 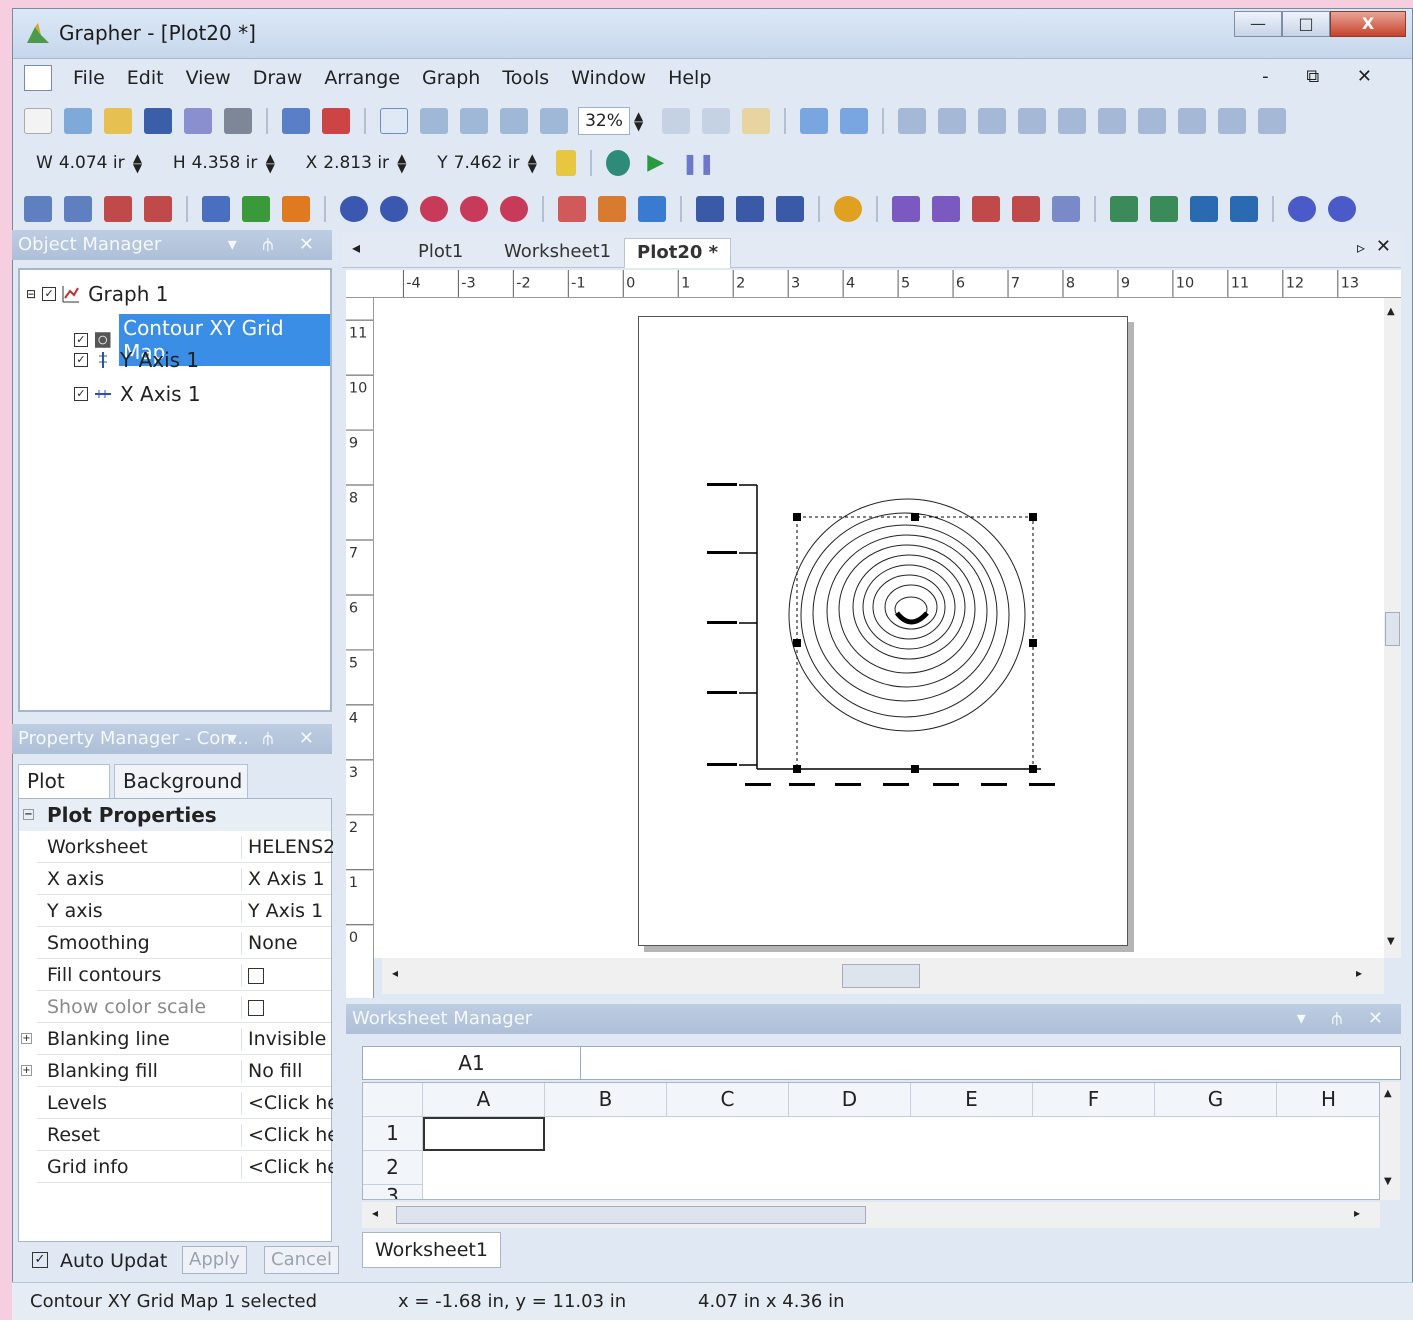 I want to click on grid-corner, so click(x=393, y=1100).